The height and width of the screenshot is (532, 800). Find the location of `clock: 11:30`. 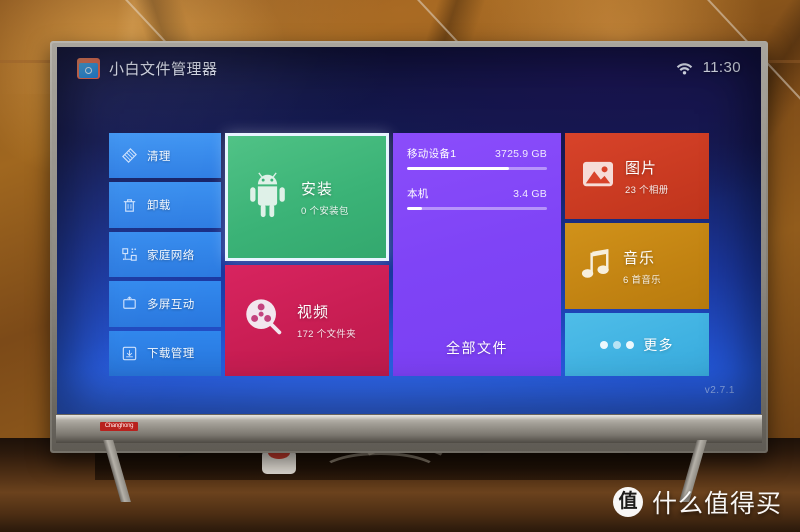

clock: 11:30 is located at coordinates (721, 67).